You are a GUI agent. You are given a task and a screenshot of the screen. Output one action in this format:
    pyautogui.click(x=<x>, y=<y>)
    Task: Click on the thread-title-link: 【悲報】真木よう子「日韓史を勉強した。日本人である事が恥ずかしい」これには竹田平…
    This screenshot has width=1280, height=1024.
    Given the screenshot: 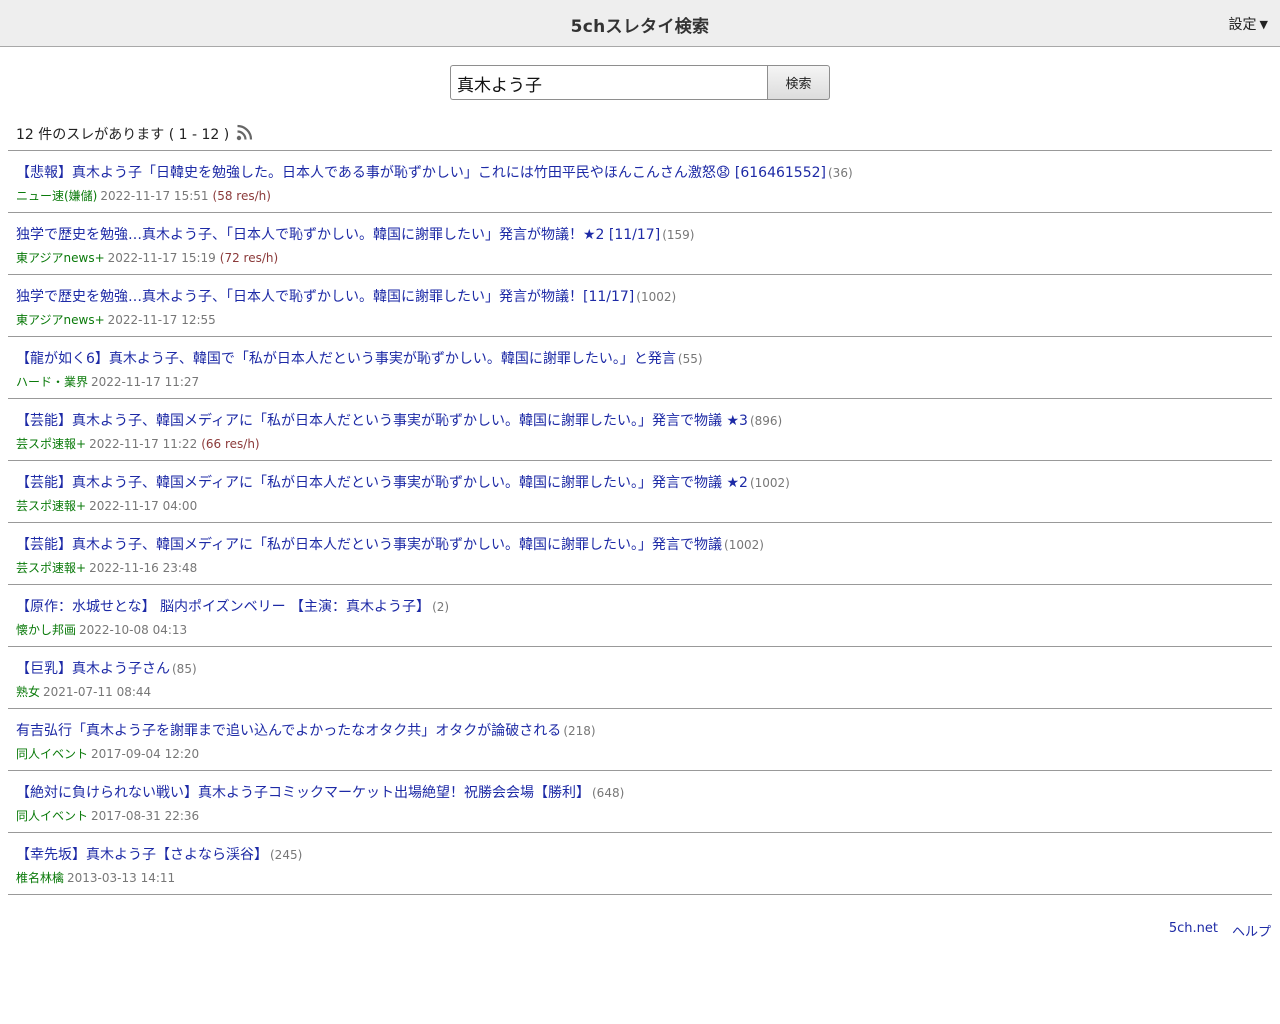 What is the action you would take?
    pyautogui.click(x=421, y=173)
    